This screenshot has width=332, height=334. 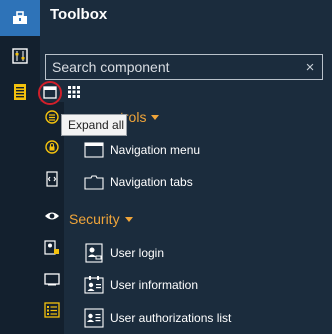 I want to click on rail-toolbox-button, so click(x=20, y=18).